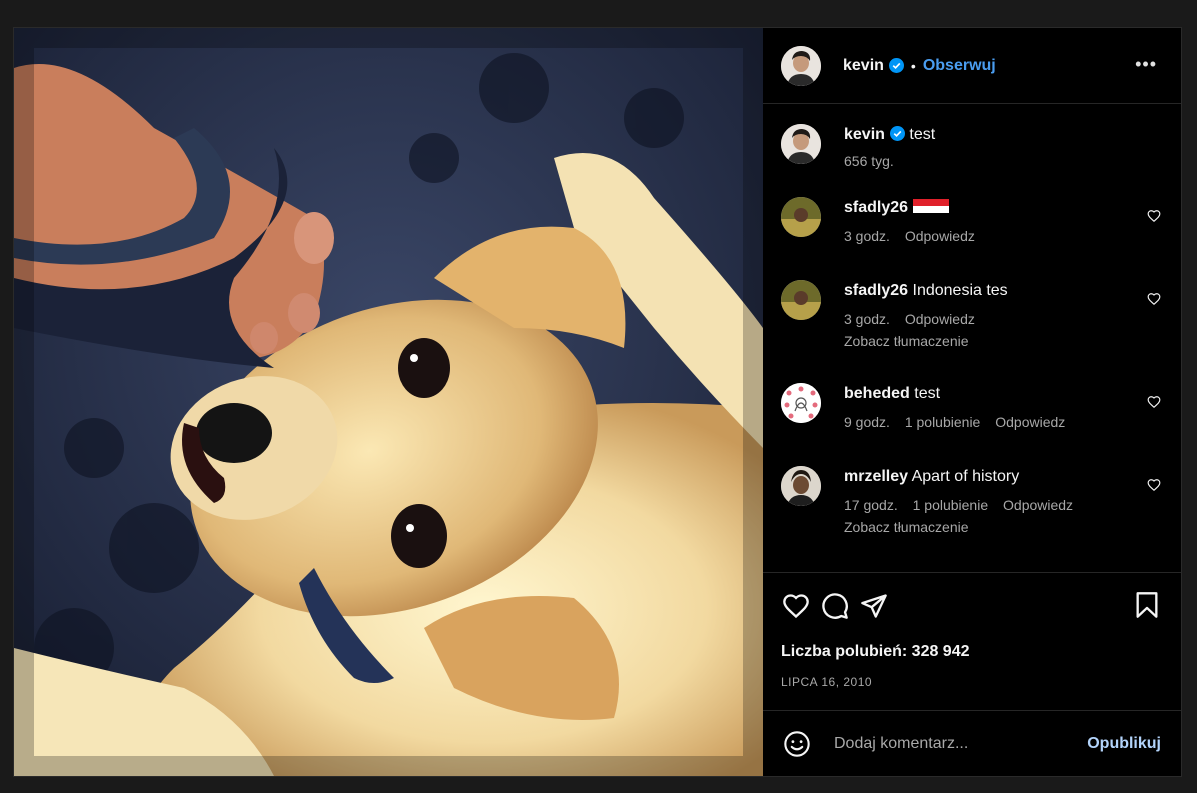 Image resolution: width=1197 pixels, height=793 pixels. What do you see at coordinates (972, 160) in the screenshot?
I see `post-caption: kevin test 656 tyg.` at bounding box center [972, 160].